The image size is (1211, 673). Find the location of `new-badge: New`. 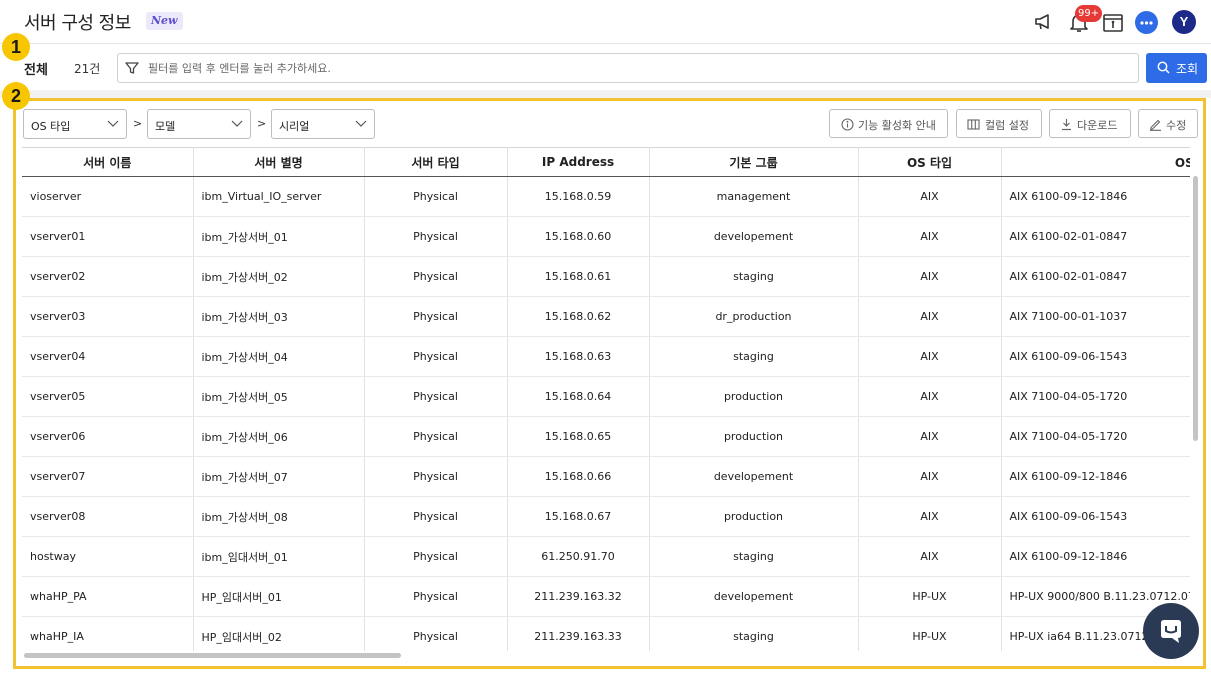

new-badge: New is located at coordinates (164, 21).